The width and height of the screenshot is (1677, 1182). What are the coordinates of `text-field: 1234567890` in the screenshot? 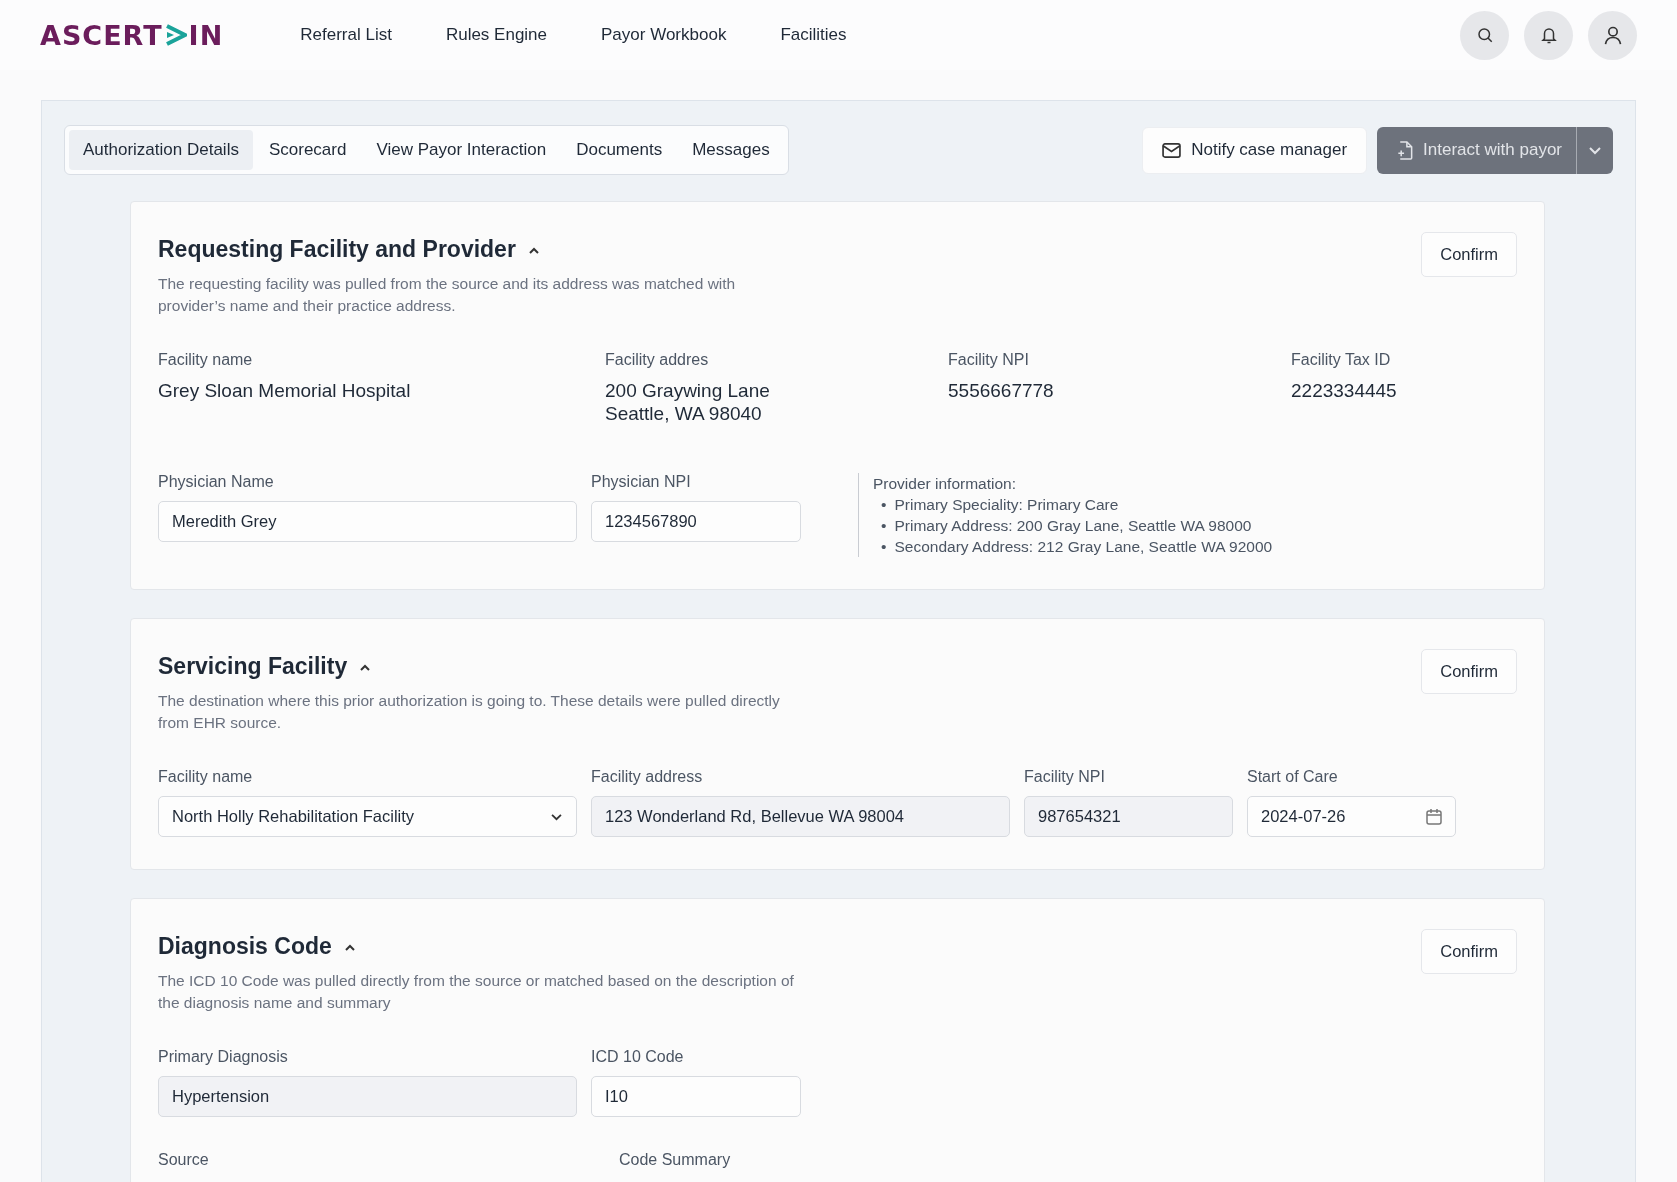 It's located at (696, 521).